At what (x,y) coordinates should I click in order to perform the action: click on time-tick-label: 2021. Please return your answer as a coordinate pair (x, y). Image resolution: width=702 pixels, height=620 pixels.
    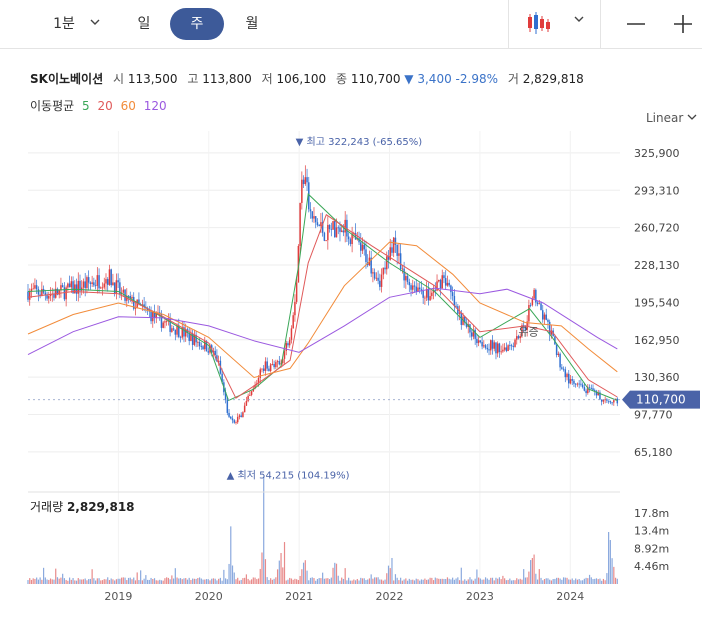
    Looking at the image, I should click on (299, 596).